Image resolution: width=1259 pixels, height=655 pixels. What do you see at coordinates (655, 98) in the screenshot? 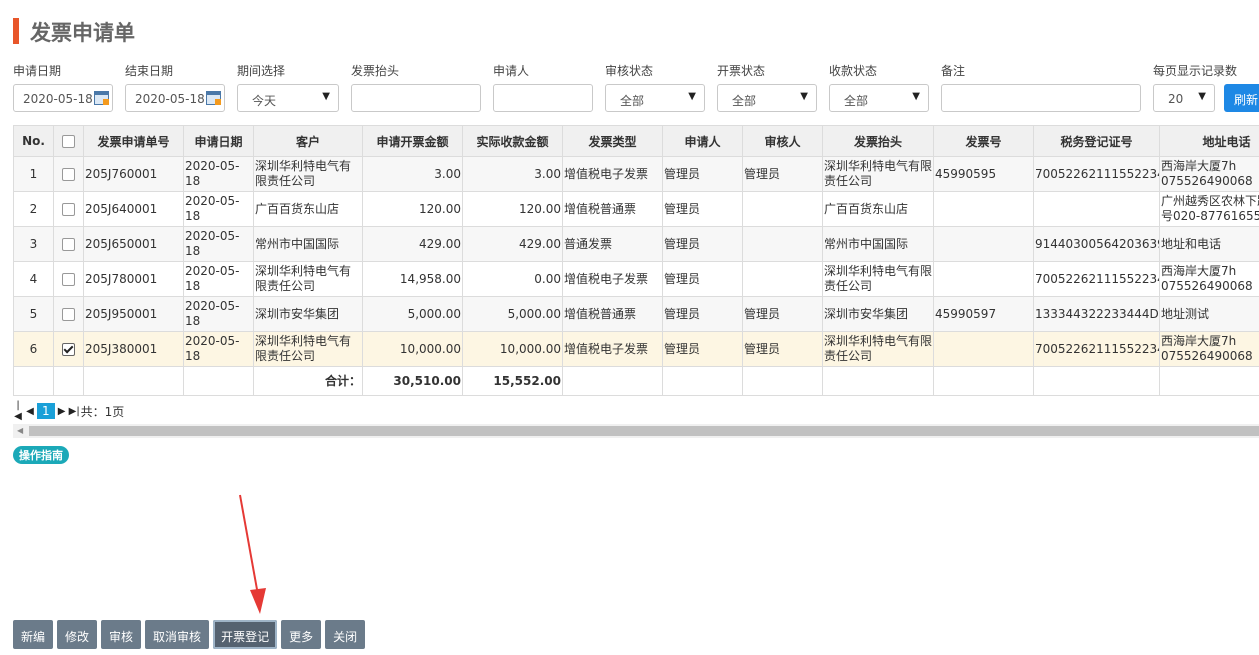
I see `audit-status-select: 全部 ▼` at bounding box center [655, 98].